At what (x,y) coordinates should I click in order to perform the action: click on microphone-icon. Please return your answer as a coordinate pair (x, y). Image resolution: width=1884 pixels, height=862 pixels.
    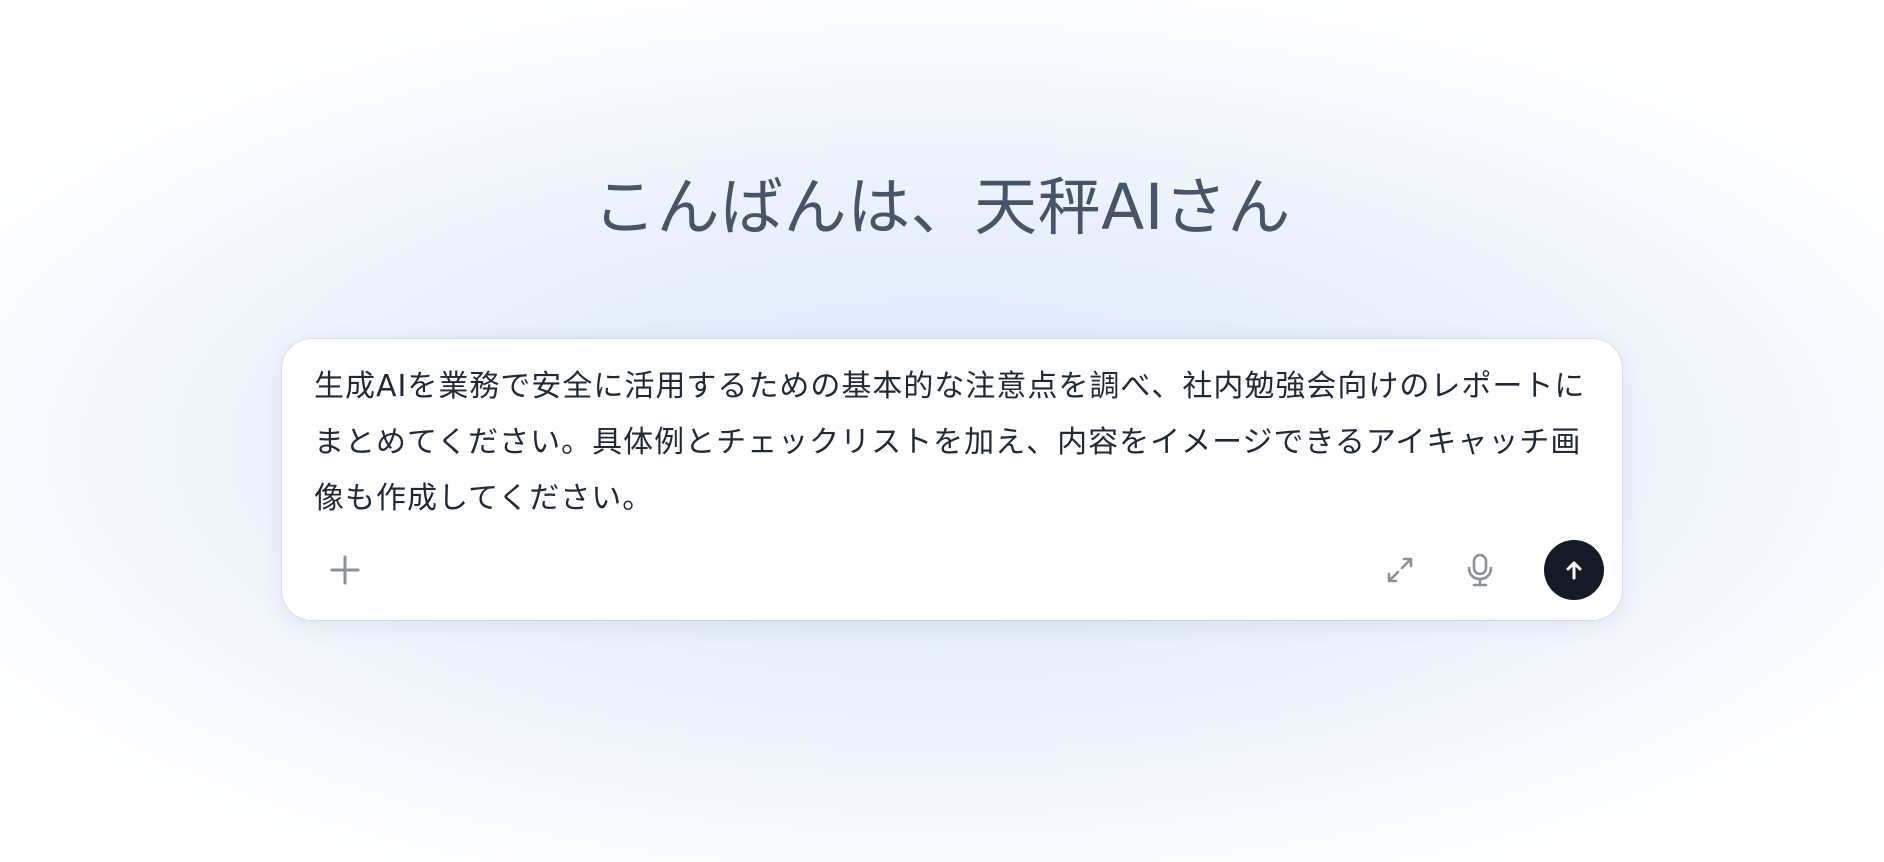
    Looking at the image, I should click on (1480, 570).